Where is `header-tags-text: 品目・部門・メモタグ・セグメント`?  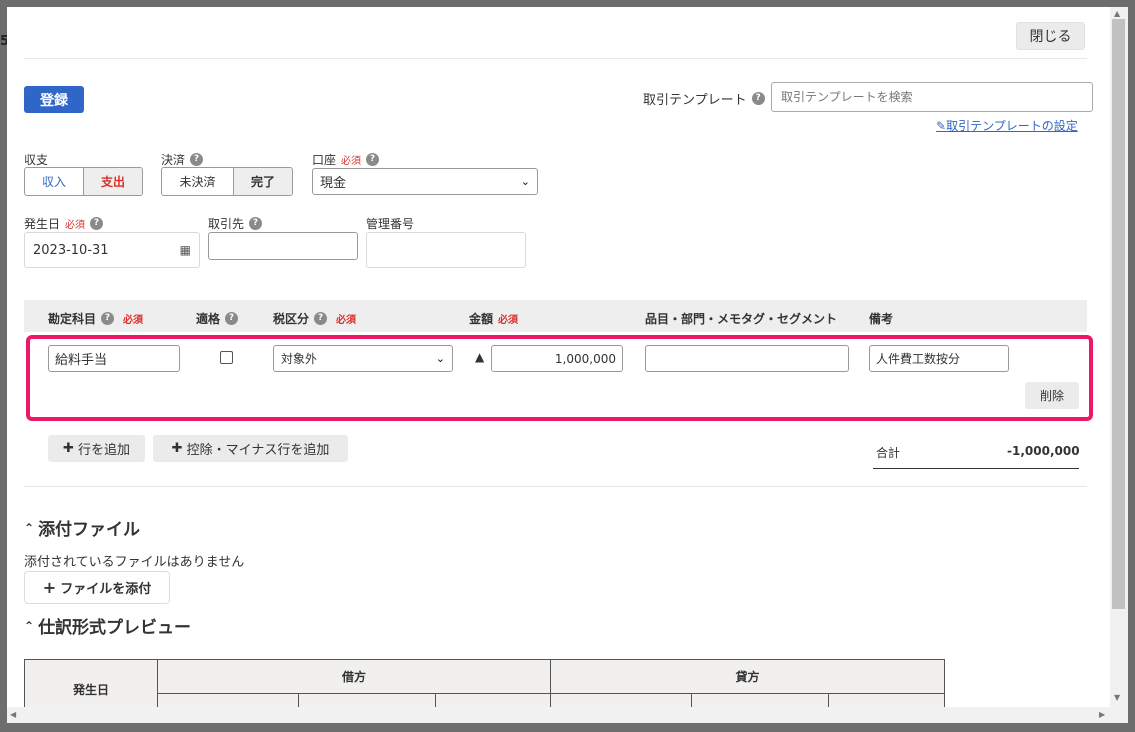 header-tags-text: 品目・部門・メモタグ・セグメント is located at coordinates (741, 319).